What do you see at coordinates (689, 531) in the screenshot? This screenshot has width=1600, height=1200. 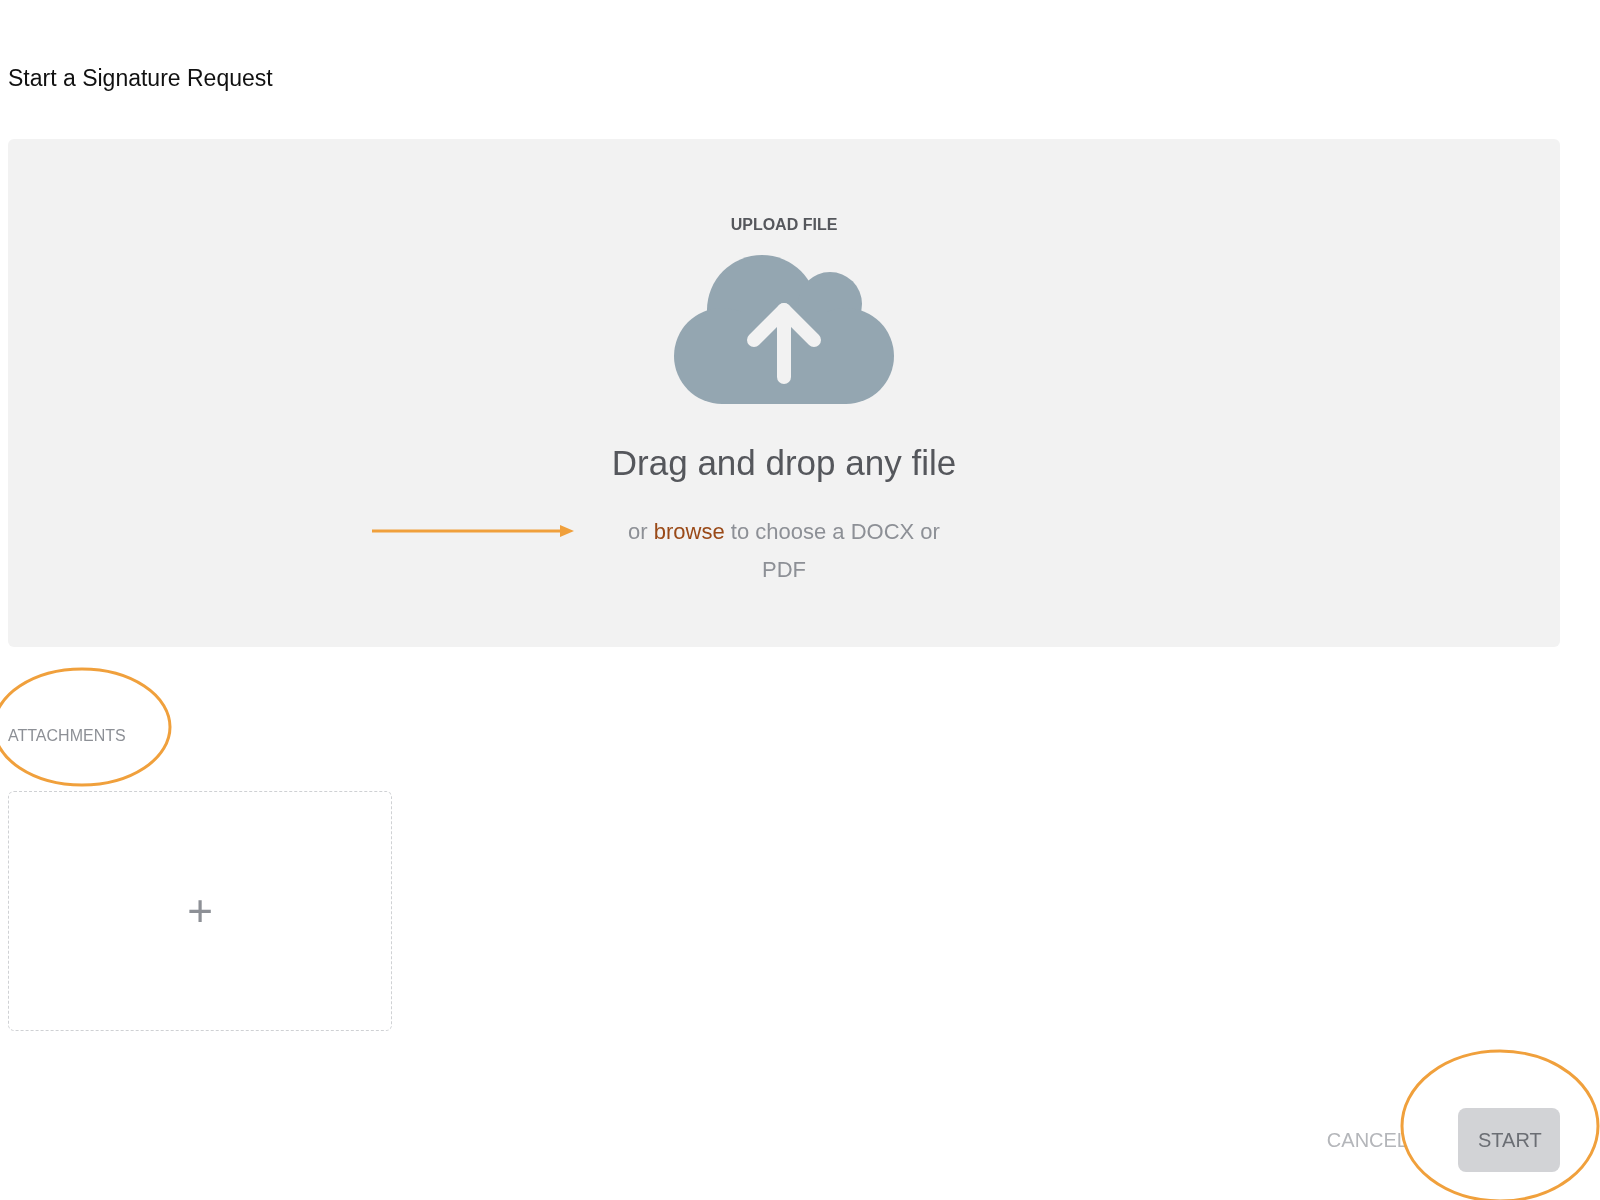 I see `browse-link: browse` at bounding box center [689, 531].